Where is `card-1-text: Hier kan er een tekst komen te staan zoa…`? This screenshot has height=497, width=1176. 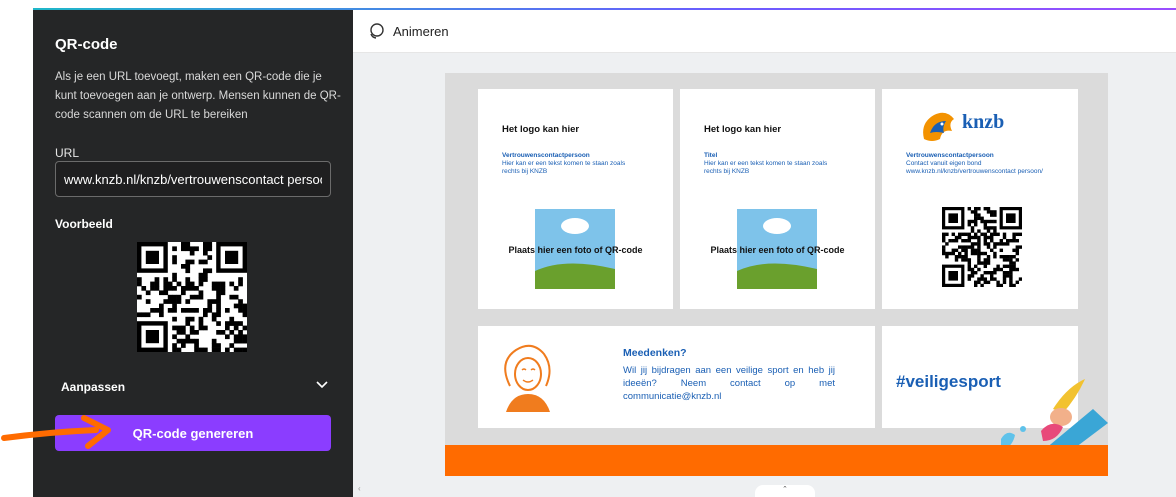
card-1-text: Hier kan er een tekst komen te staan zoa… is located at coordinates (564, 167).